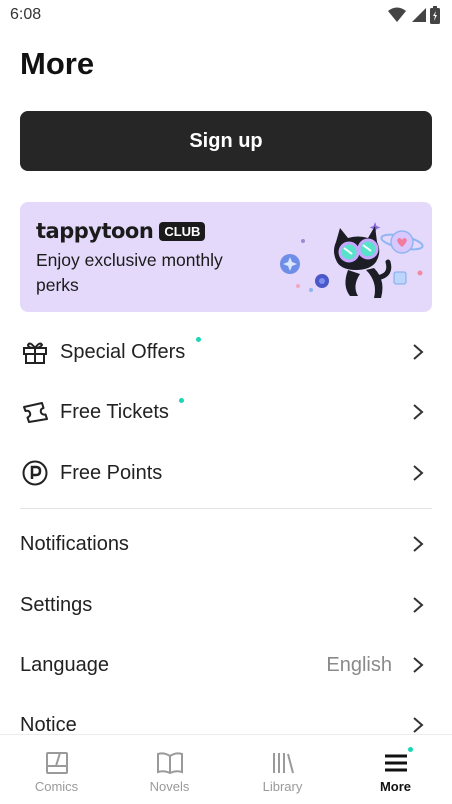 The width and height of the screenshot is (452, 804). What do you see at coordinates (129, 272) in the screenshot?
I see `club-banner-text: Enjoy exclusive monthly perks` at bounding box center [129, 272].